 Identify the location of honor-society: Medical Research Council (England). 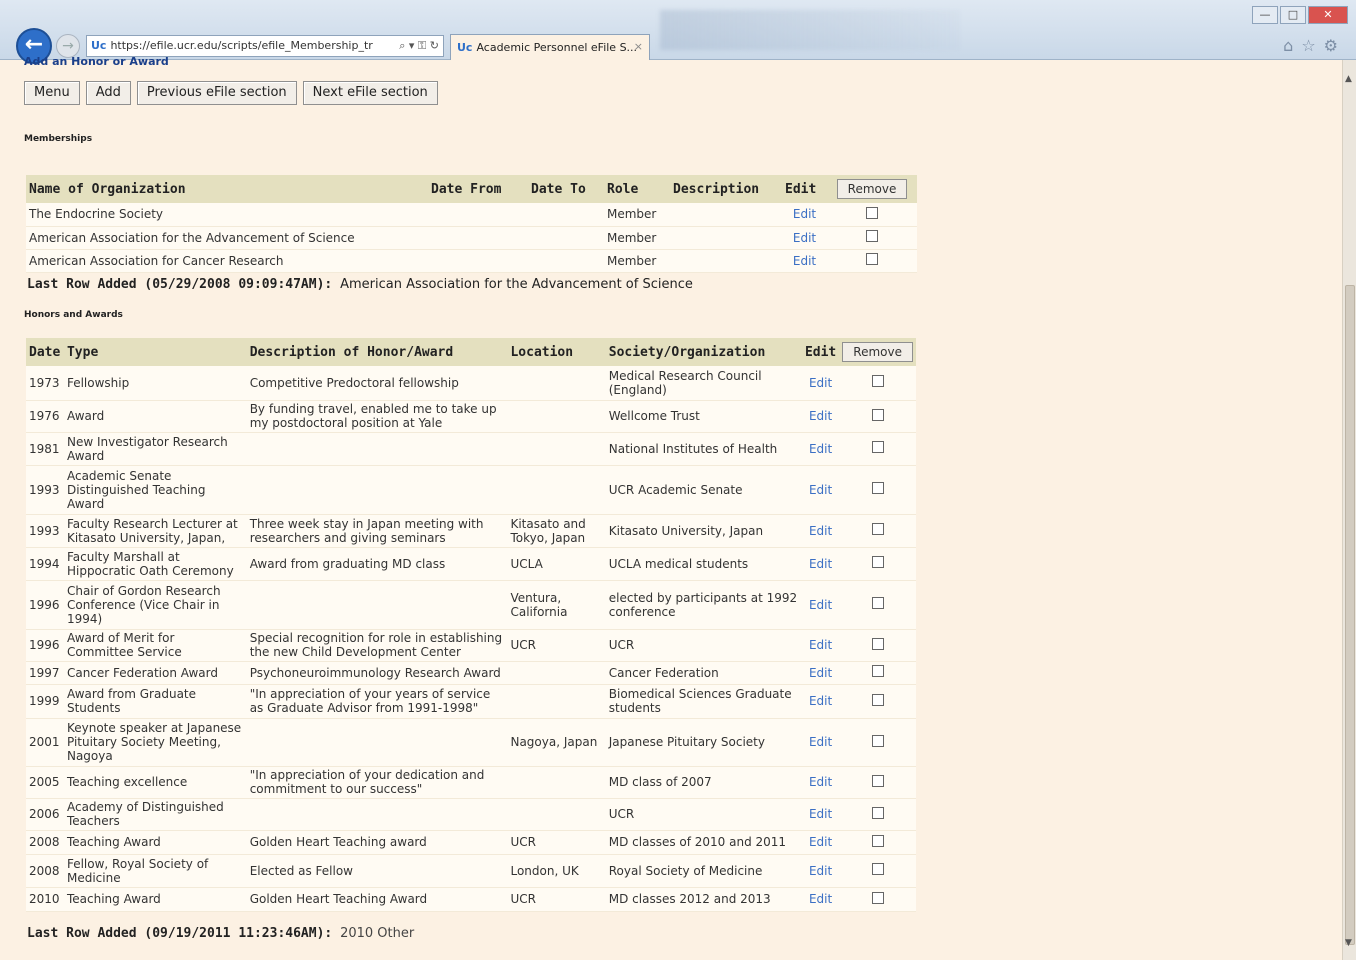
(703, 383).